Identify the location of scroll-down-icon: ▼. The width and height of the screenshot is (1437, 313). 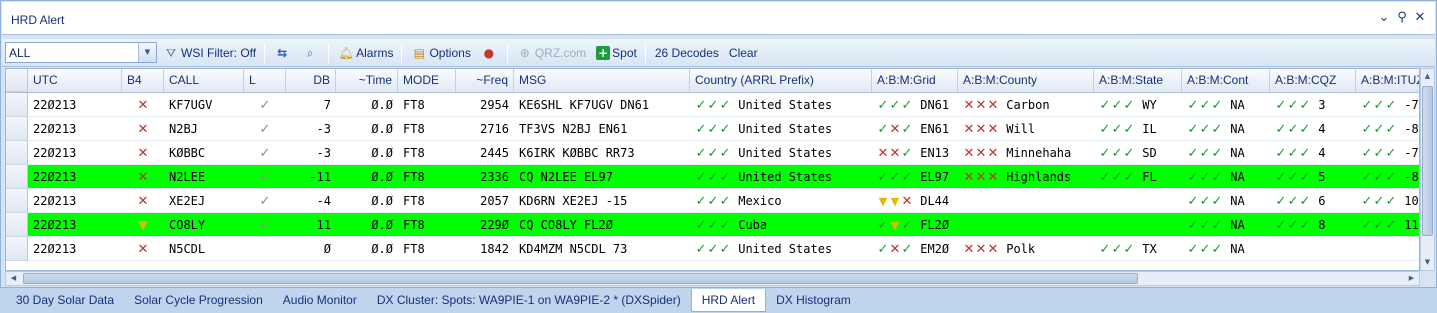
(1427, 262).